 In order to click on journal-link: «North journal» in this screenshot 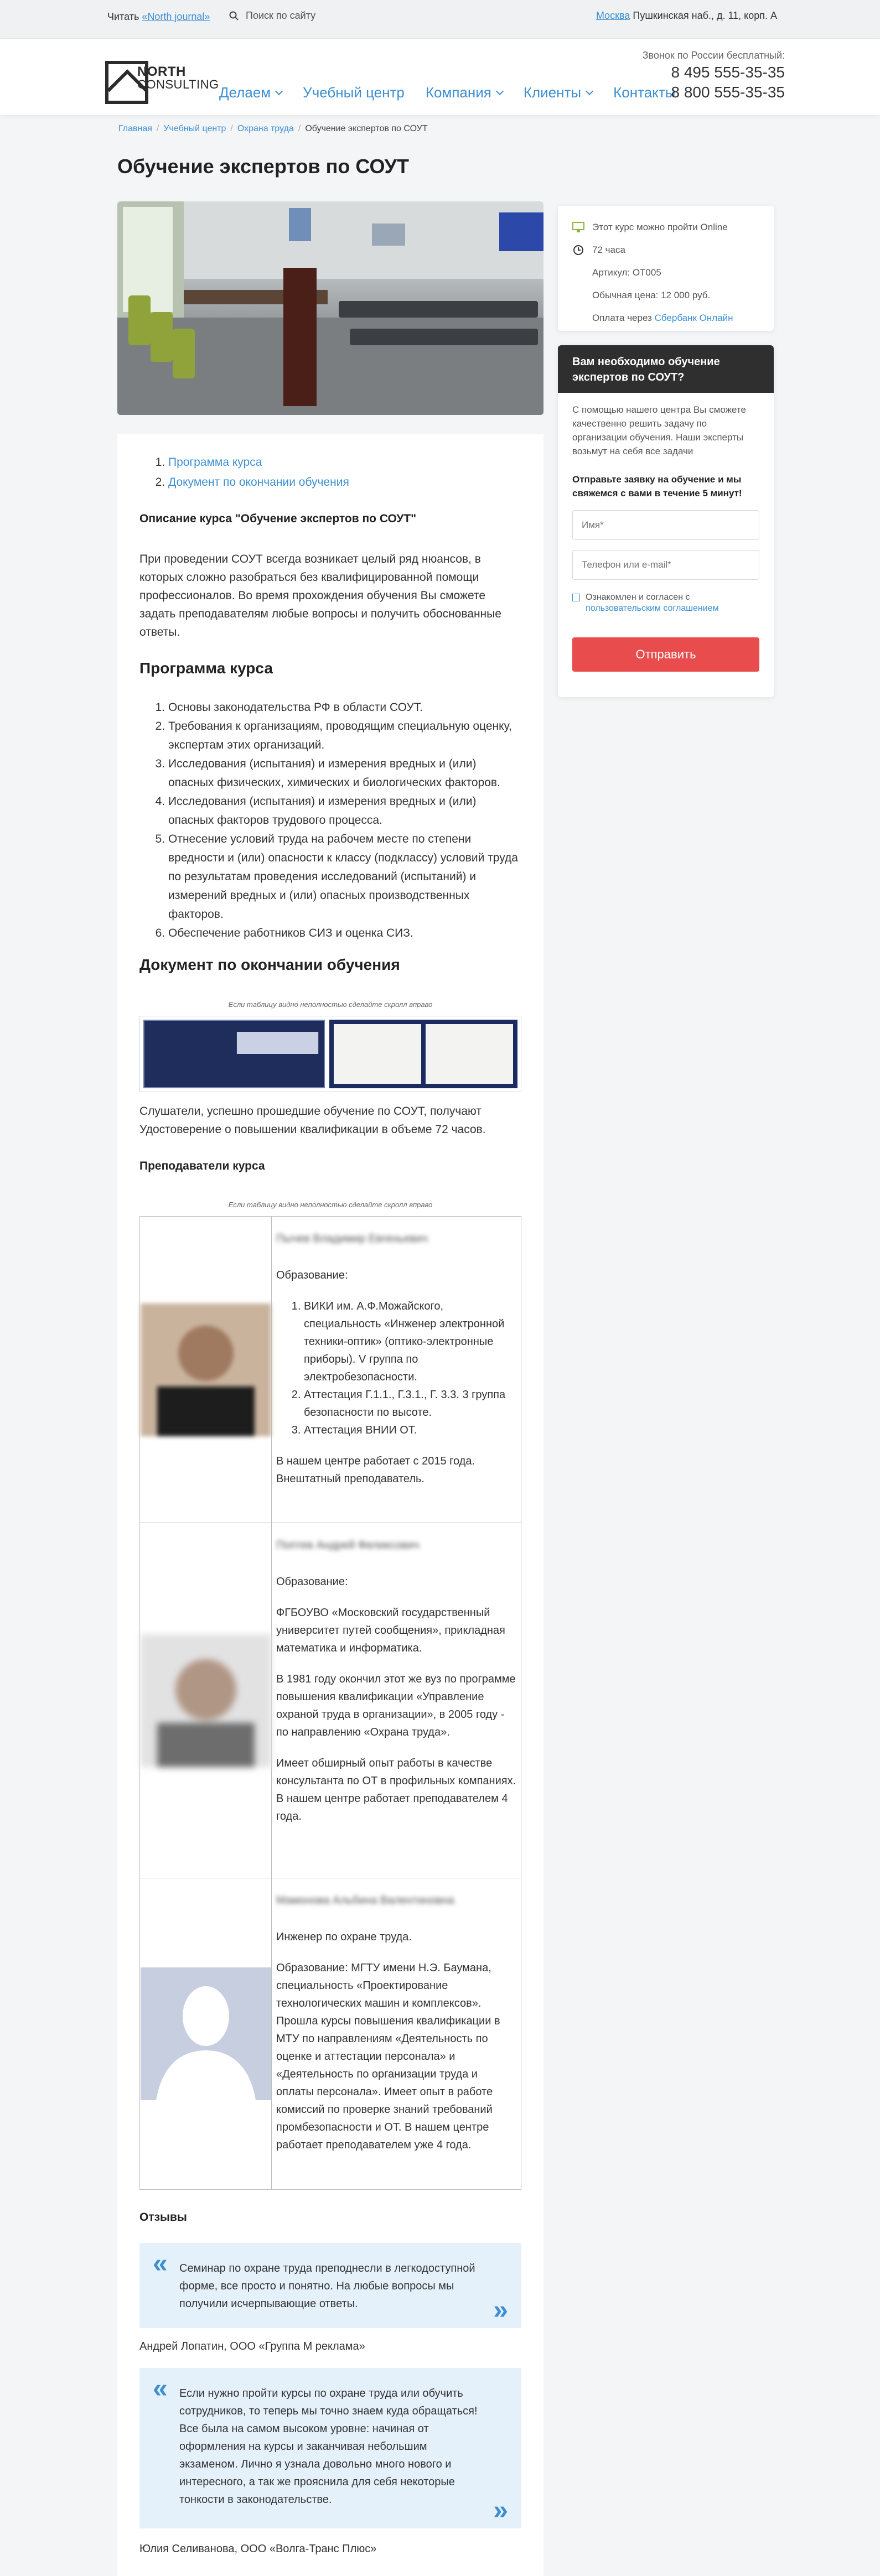, I will do `click(176, 16)`.